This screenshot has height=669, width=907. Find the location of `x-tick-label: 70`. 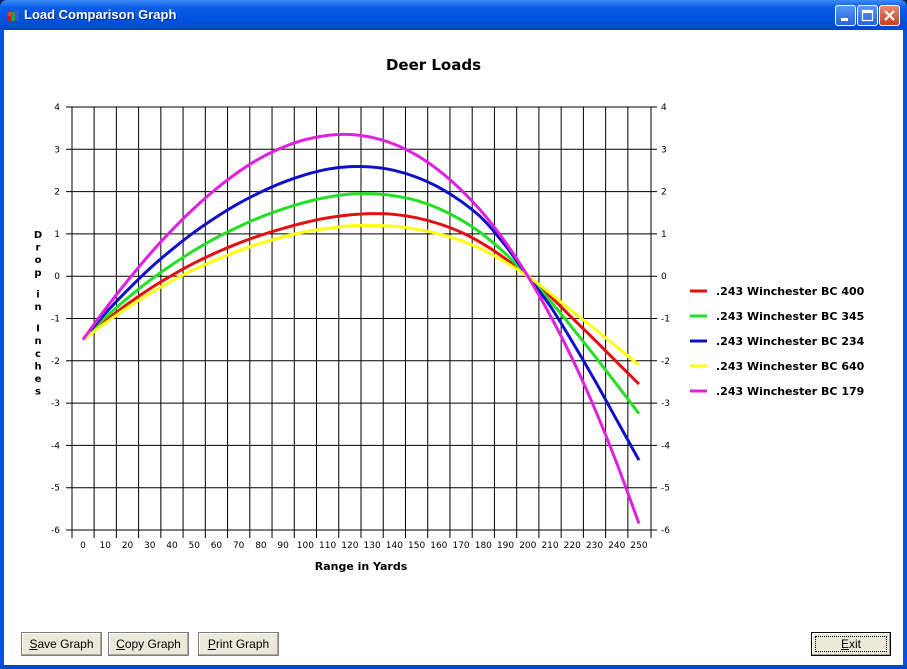

x-tick-label: 70 is located at coordinates (239, 546).